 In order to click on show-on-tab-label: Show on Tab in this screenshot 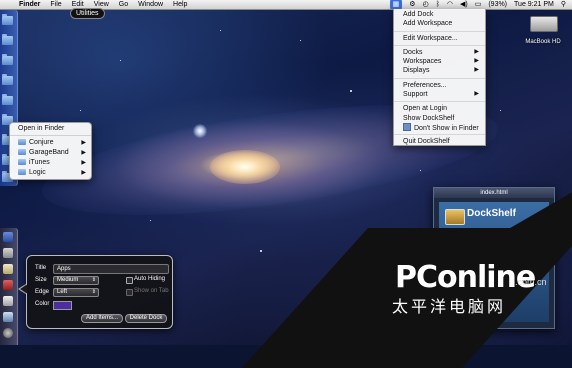, I will do `click(151, 291)`.